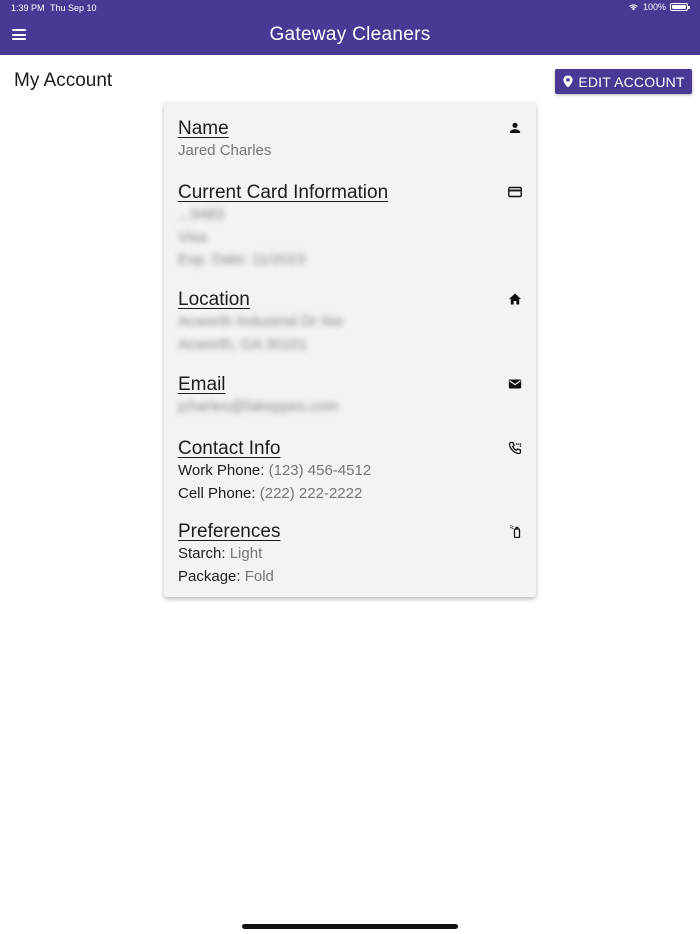 This screenshot has width=700, height=934. I want to click on name-title: Name, so click(203, 128).